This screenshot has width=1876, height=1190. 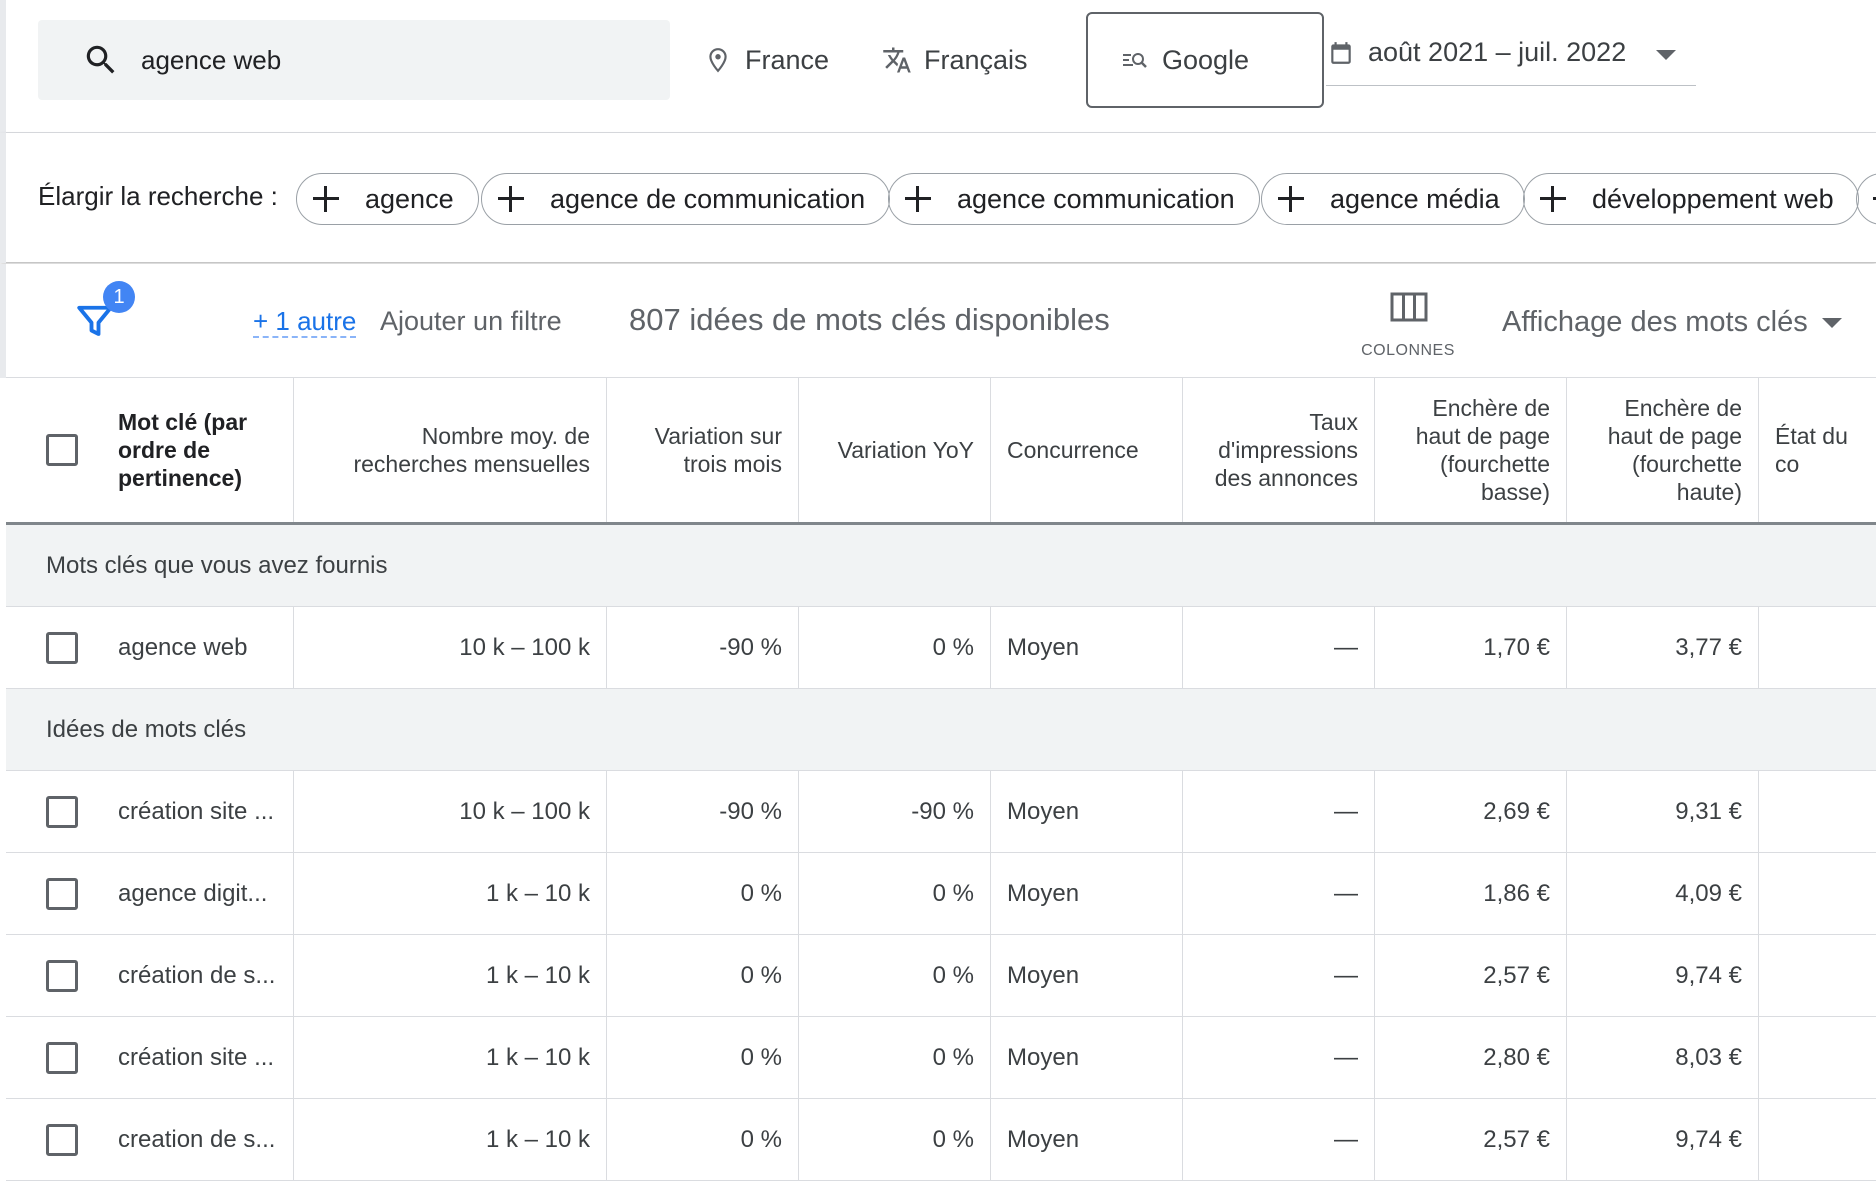 What do you see at coordinates (305, 322) in the screenshot?
I see `more-filters-link: + 1 autre` at bounding box center [305, 322].